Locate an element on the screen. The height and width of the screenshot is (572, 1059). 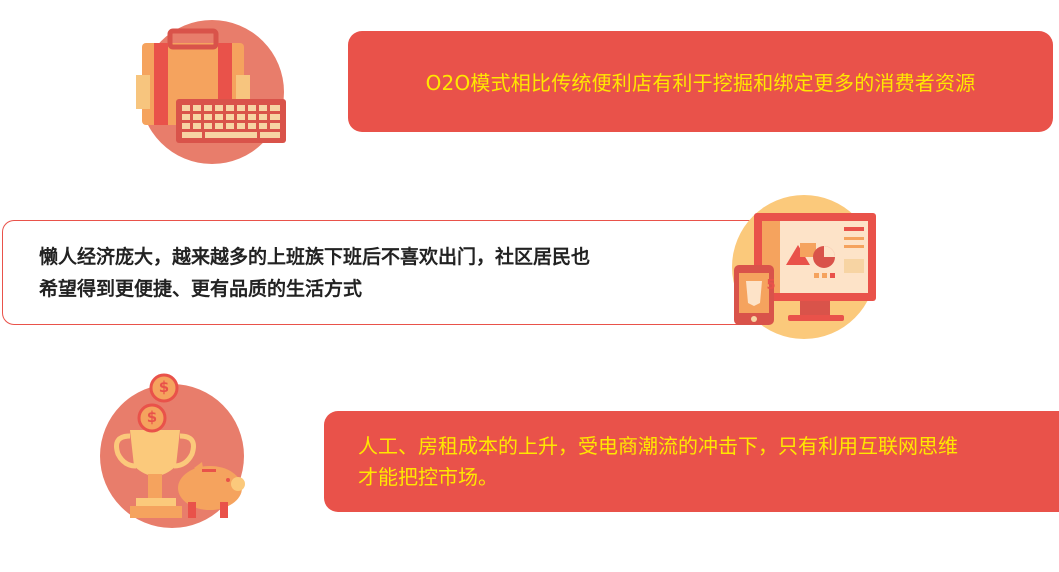
card-3-text-line-2: 才能把控市场。 is located at coordinates (428, 476).